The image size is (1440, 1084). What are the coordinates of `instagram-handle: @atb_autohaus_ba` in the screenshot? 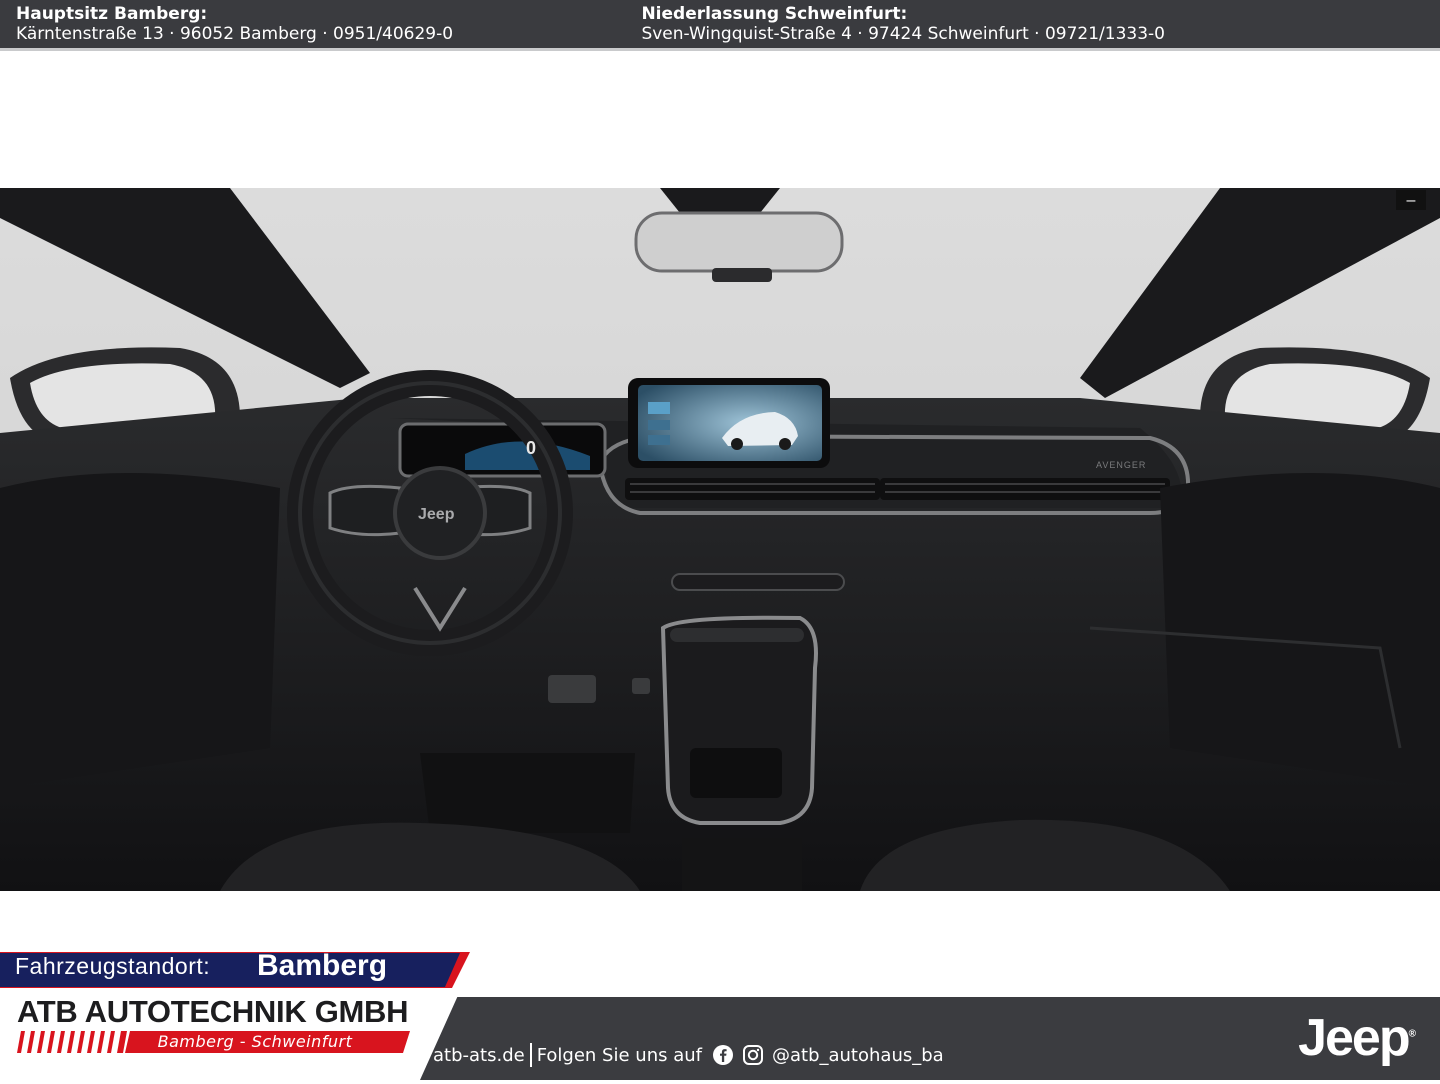 It's located at (858, 1055).